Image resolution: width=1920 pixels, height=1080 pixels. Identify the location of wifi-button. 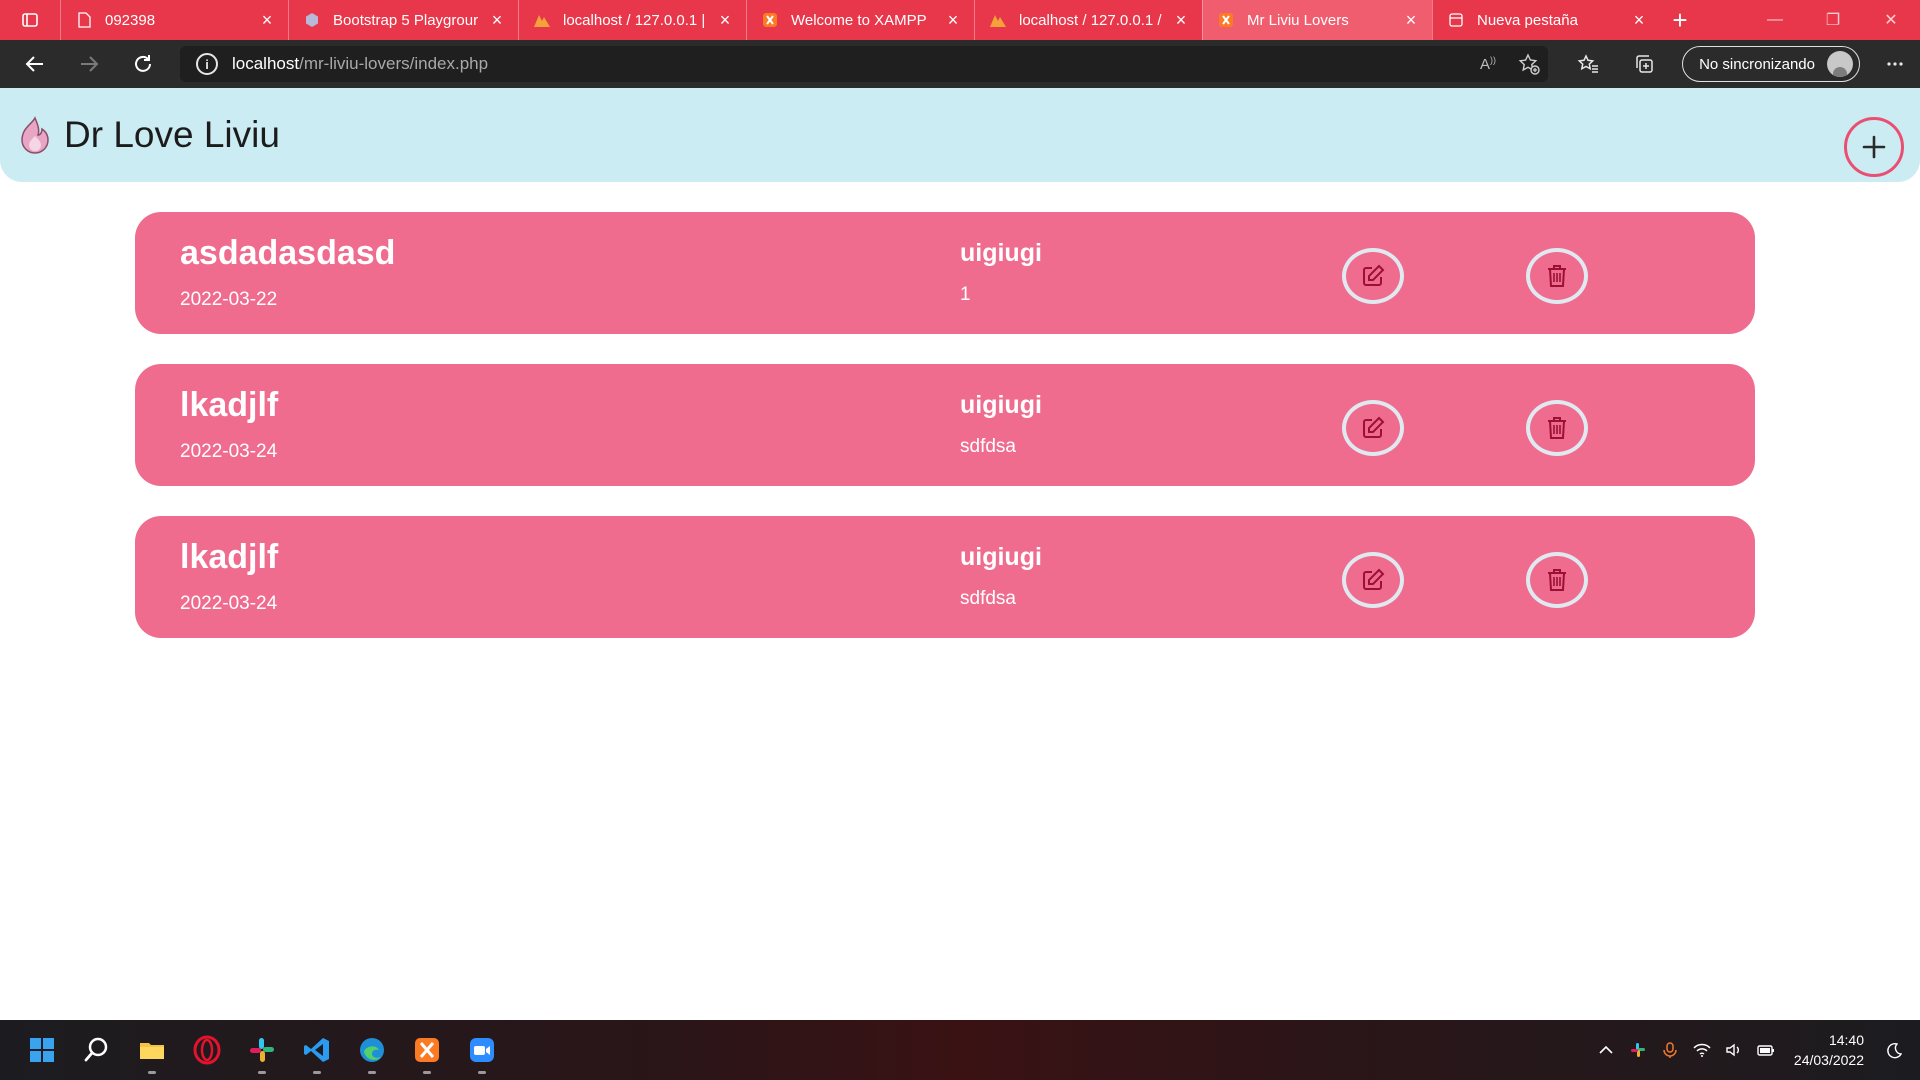
(1702, 1050).